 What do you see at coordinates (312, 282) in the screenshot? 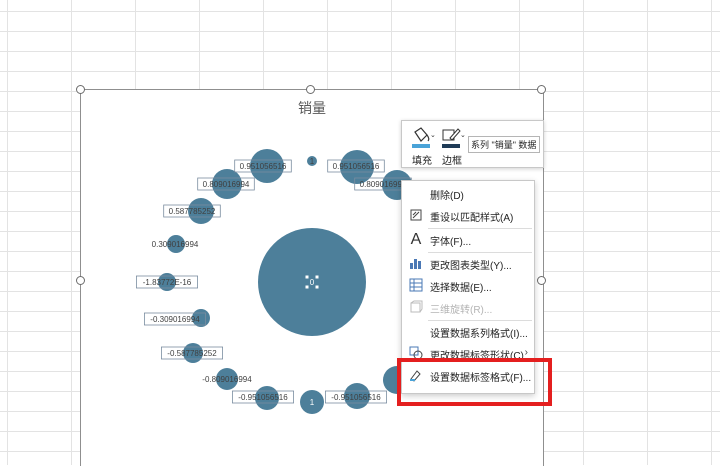
I see `data-label: 0` at bounding box center [312, 282].